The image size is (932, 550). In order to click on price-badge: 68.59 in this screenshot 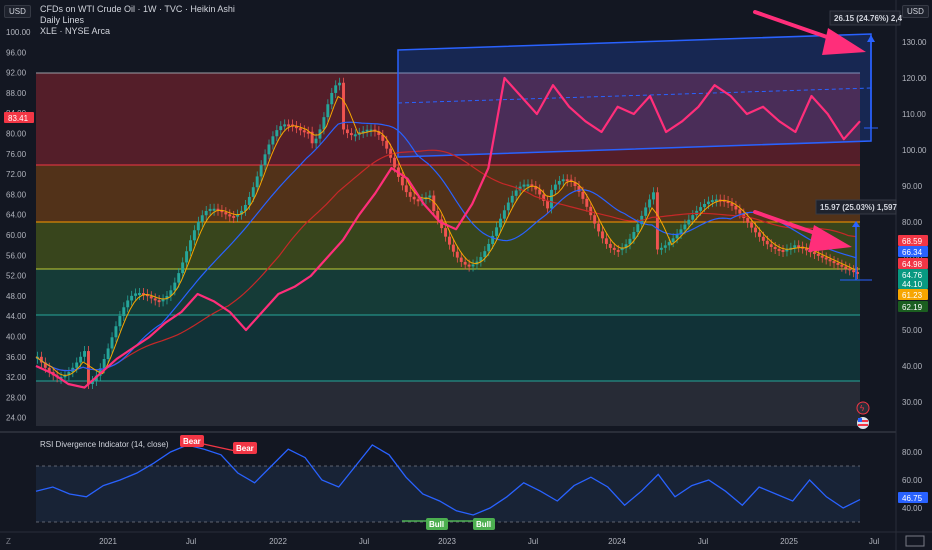, I will do `click(912, 241)`.